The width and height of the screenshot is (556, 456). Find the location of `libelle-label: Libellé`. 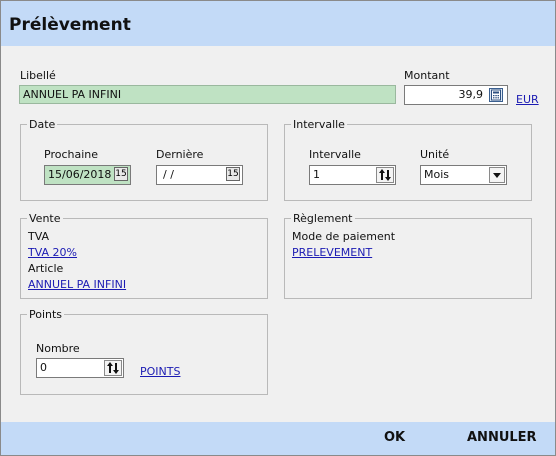

libelle-label: Libellé is located at coordinates (38, 75).